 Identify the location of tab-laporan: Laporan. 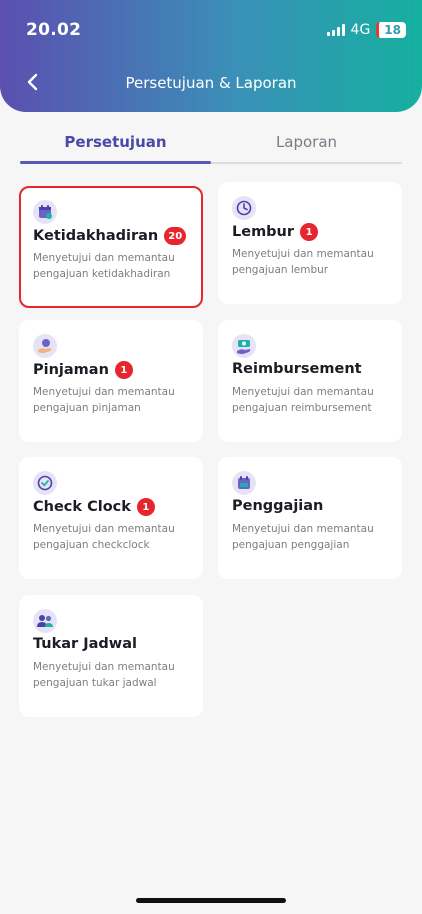
(306, 146).